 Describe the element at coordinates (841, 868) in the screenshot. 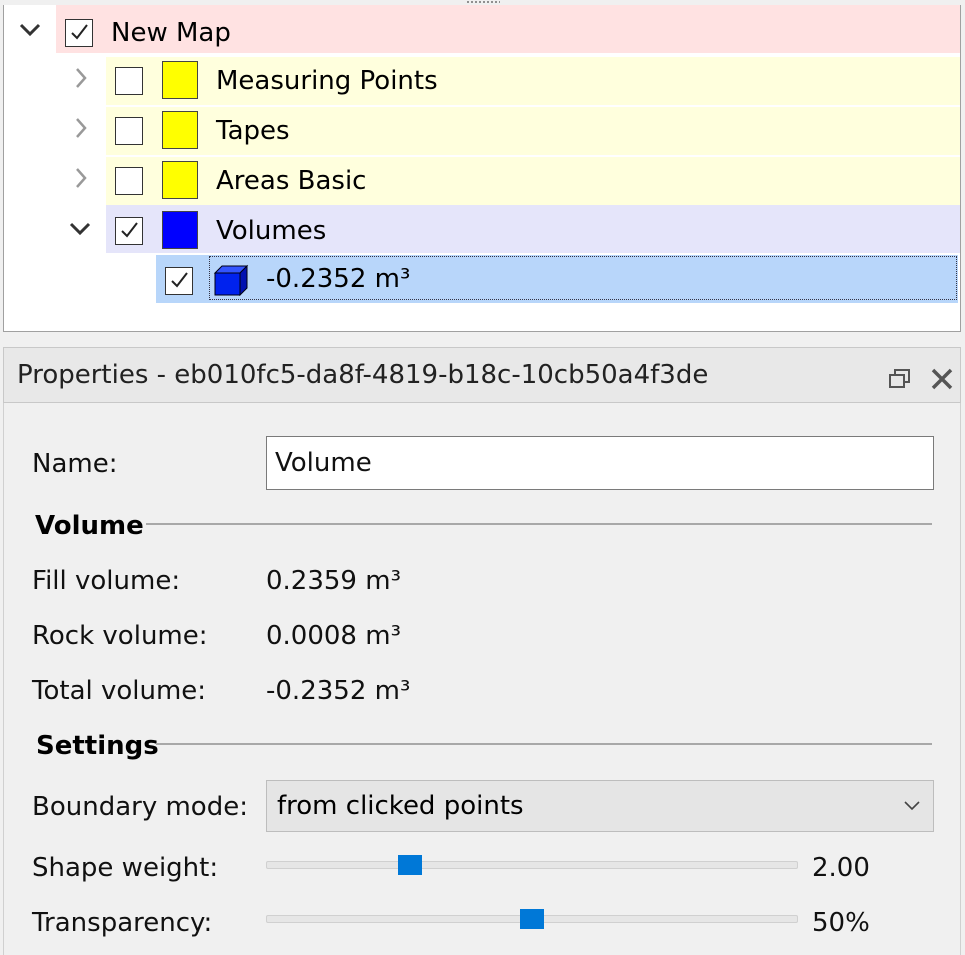

I see `shape-weight-value: 2.00` at that location.